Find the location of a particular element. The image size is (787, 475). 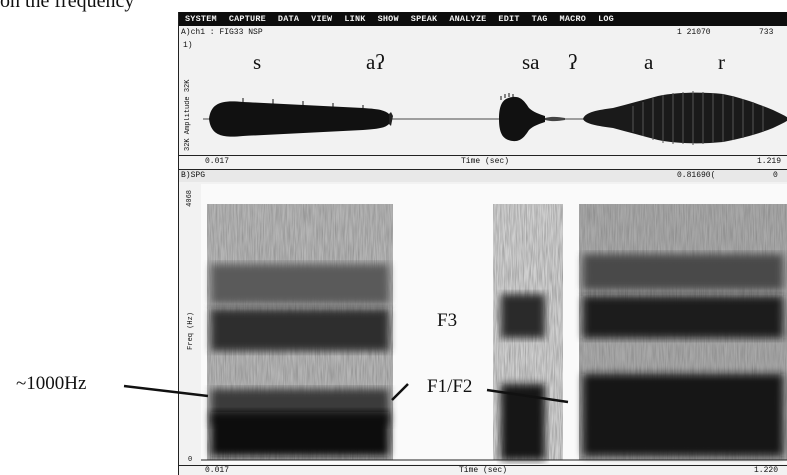

waveform-y-min: 32K is located at coordinates (188, 144).